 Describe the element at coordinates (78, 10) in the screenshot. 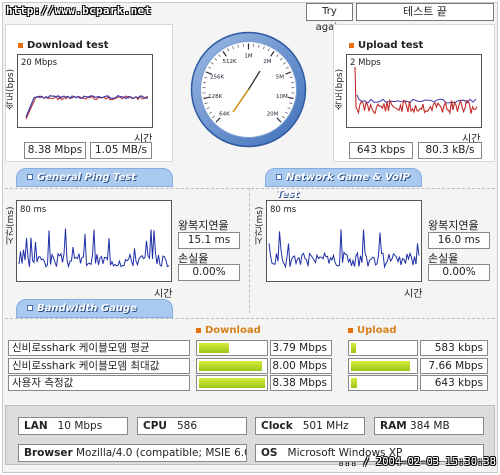

I see `site-url: http://www.bcpark.net` at that location.